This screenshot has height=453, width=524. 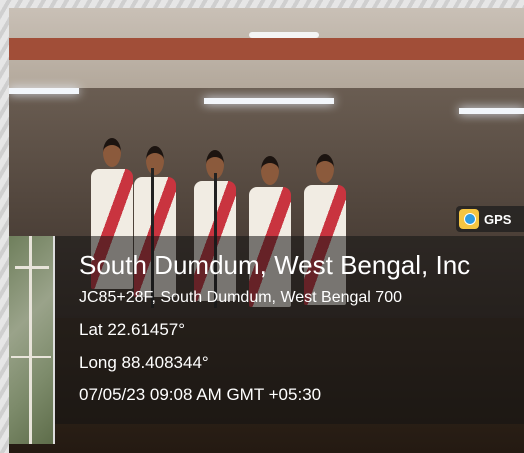 I want to click on timestamp: 07/05/23 09:08 AM GMT +05:30, so click(x=200, y=394).